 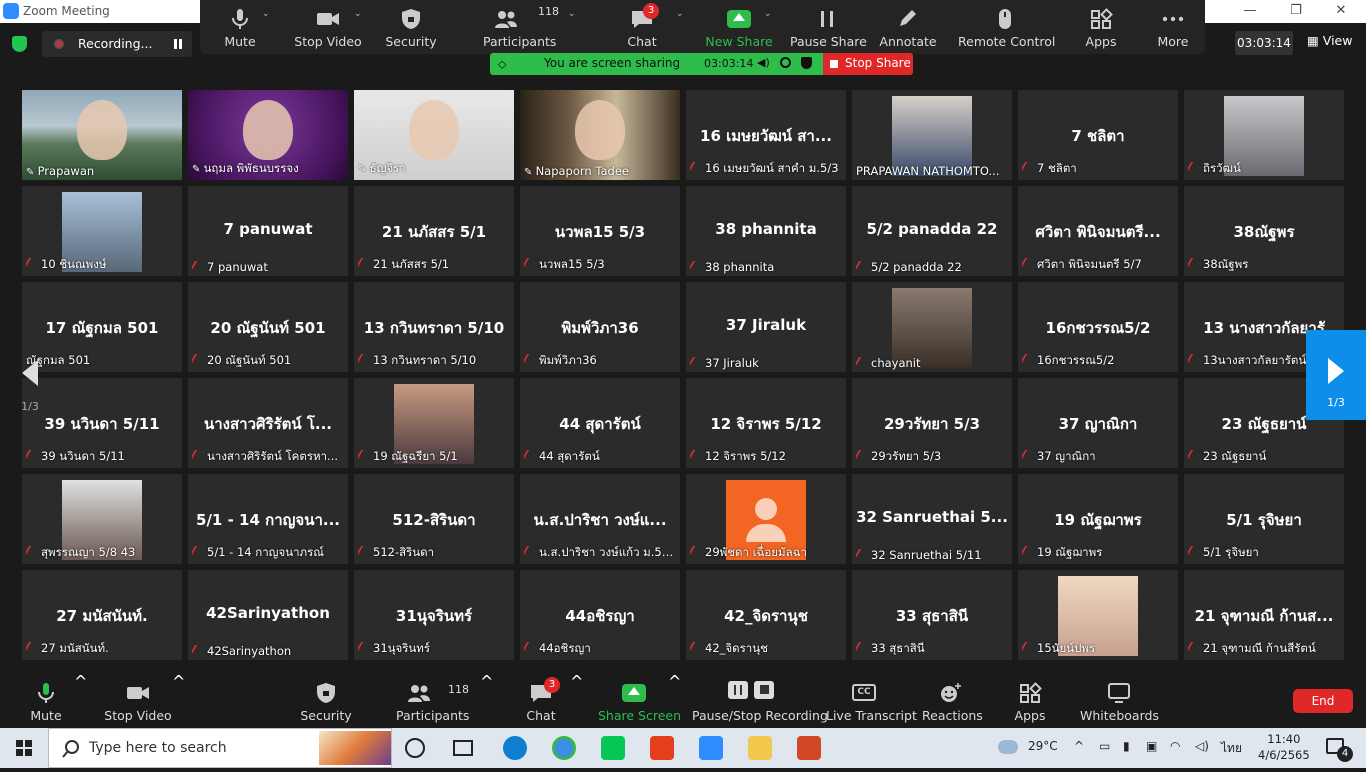 I want to click on temperature-text: 29°C, so click(x=1043, y=746).